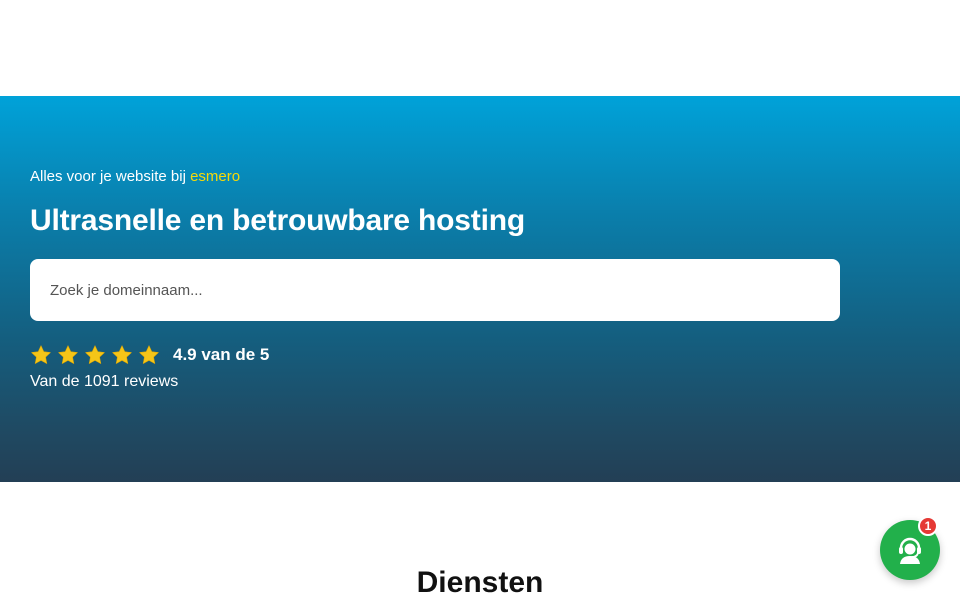  What do you see at coordinates (910, 550) in the screenshot?
I see `support-agent-icon` at bounding box center [910, 550].